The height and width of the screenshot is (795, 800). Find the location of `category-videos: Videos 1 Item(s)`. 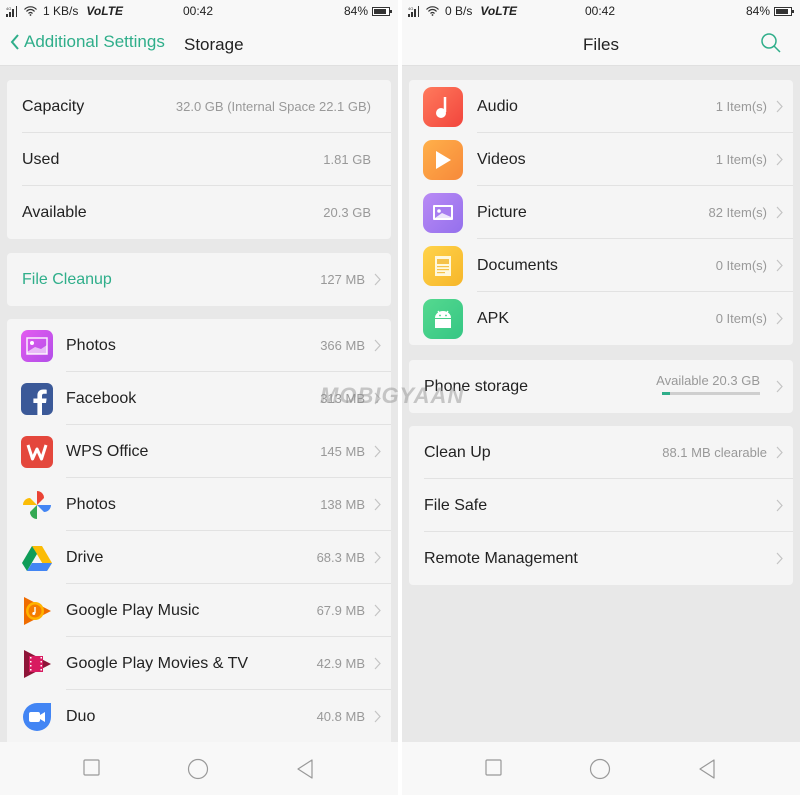

category-videos: Videos 1 Item(s) is located at coordinates (601, 159).